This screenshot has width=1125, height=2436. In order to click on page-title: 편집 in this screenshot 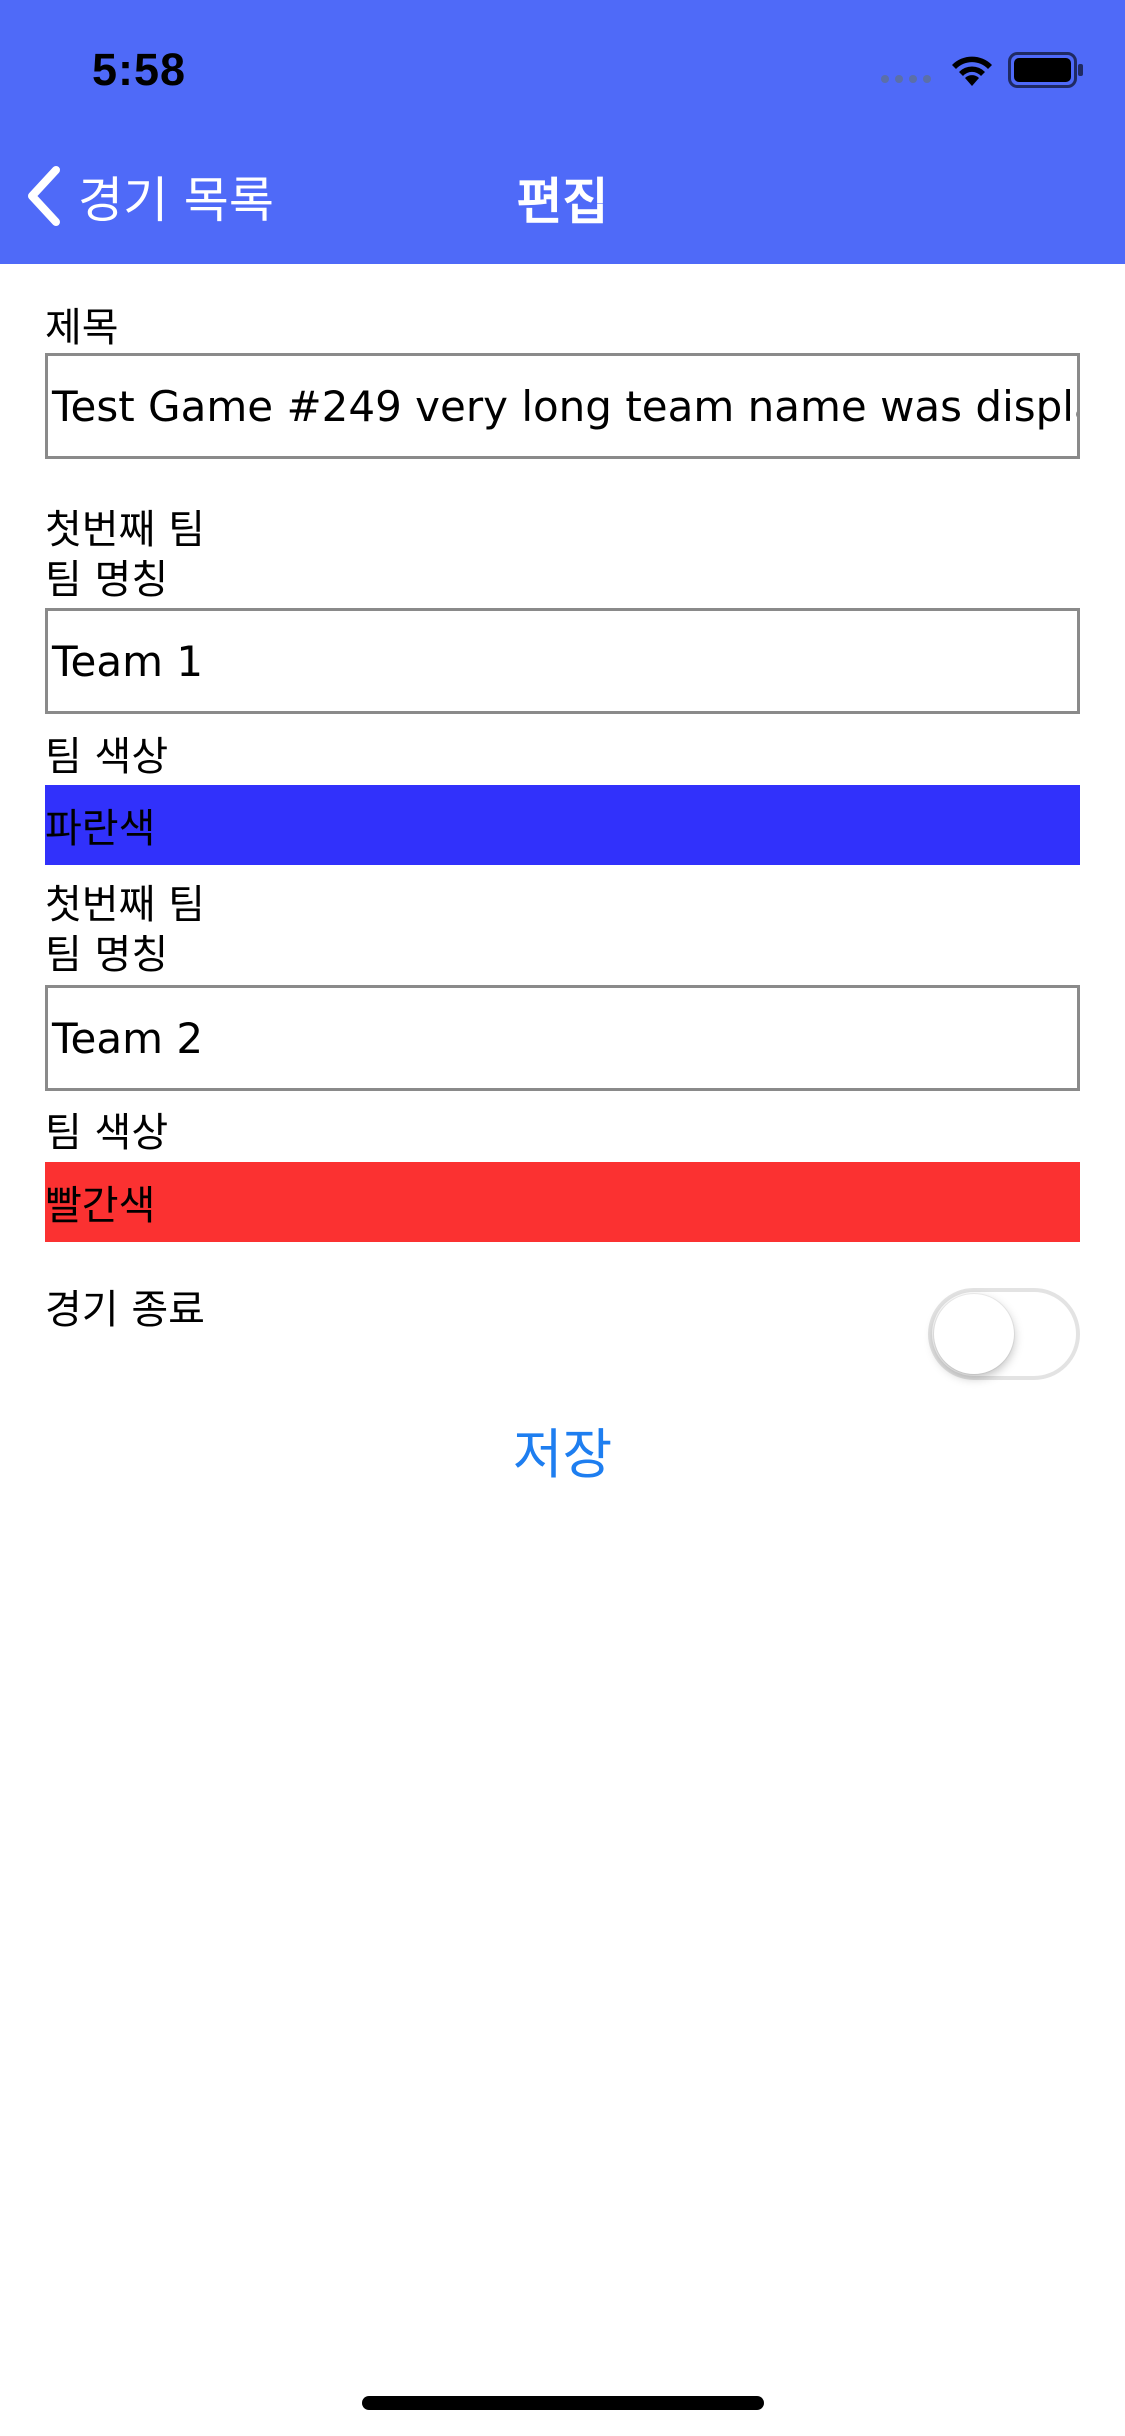, I will do `click(562, 202)`.